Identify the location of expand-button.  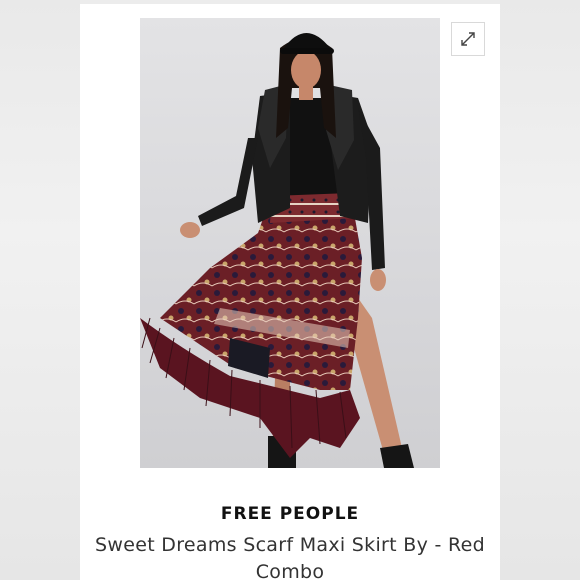
(468, 39).